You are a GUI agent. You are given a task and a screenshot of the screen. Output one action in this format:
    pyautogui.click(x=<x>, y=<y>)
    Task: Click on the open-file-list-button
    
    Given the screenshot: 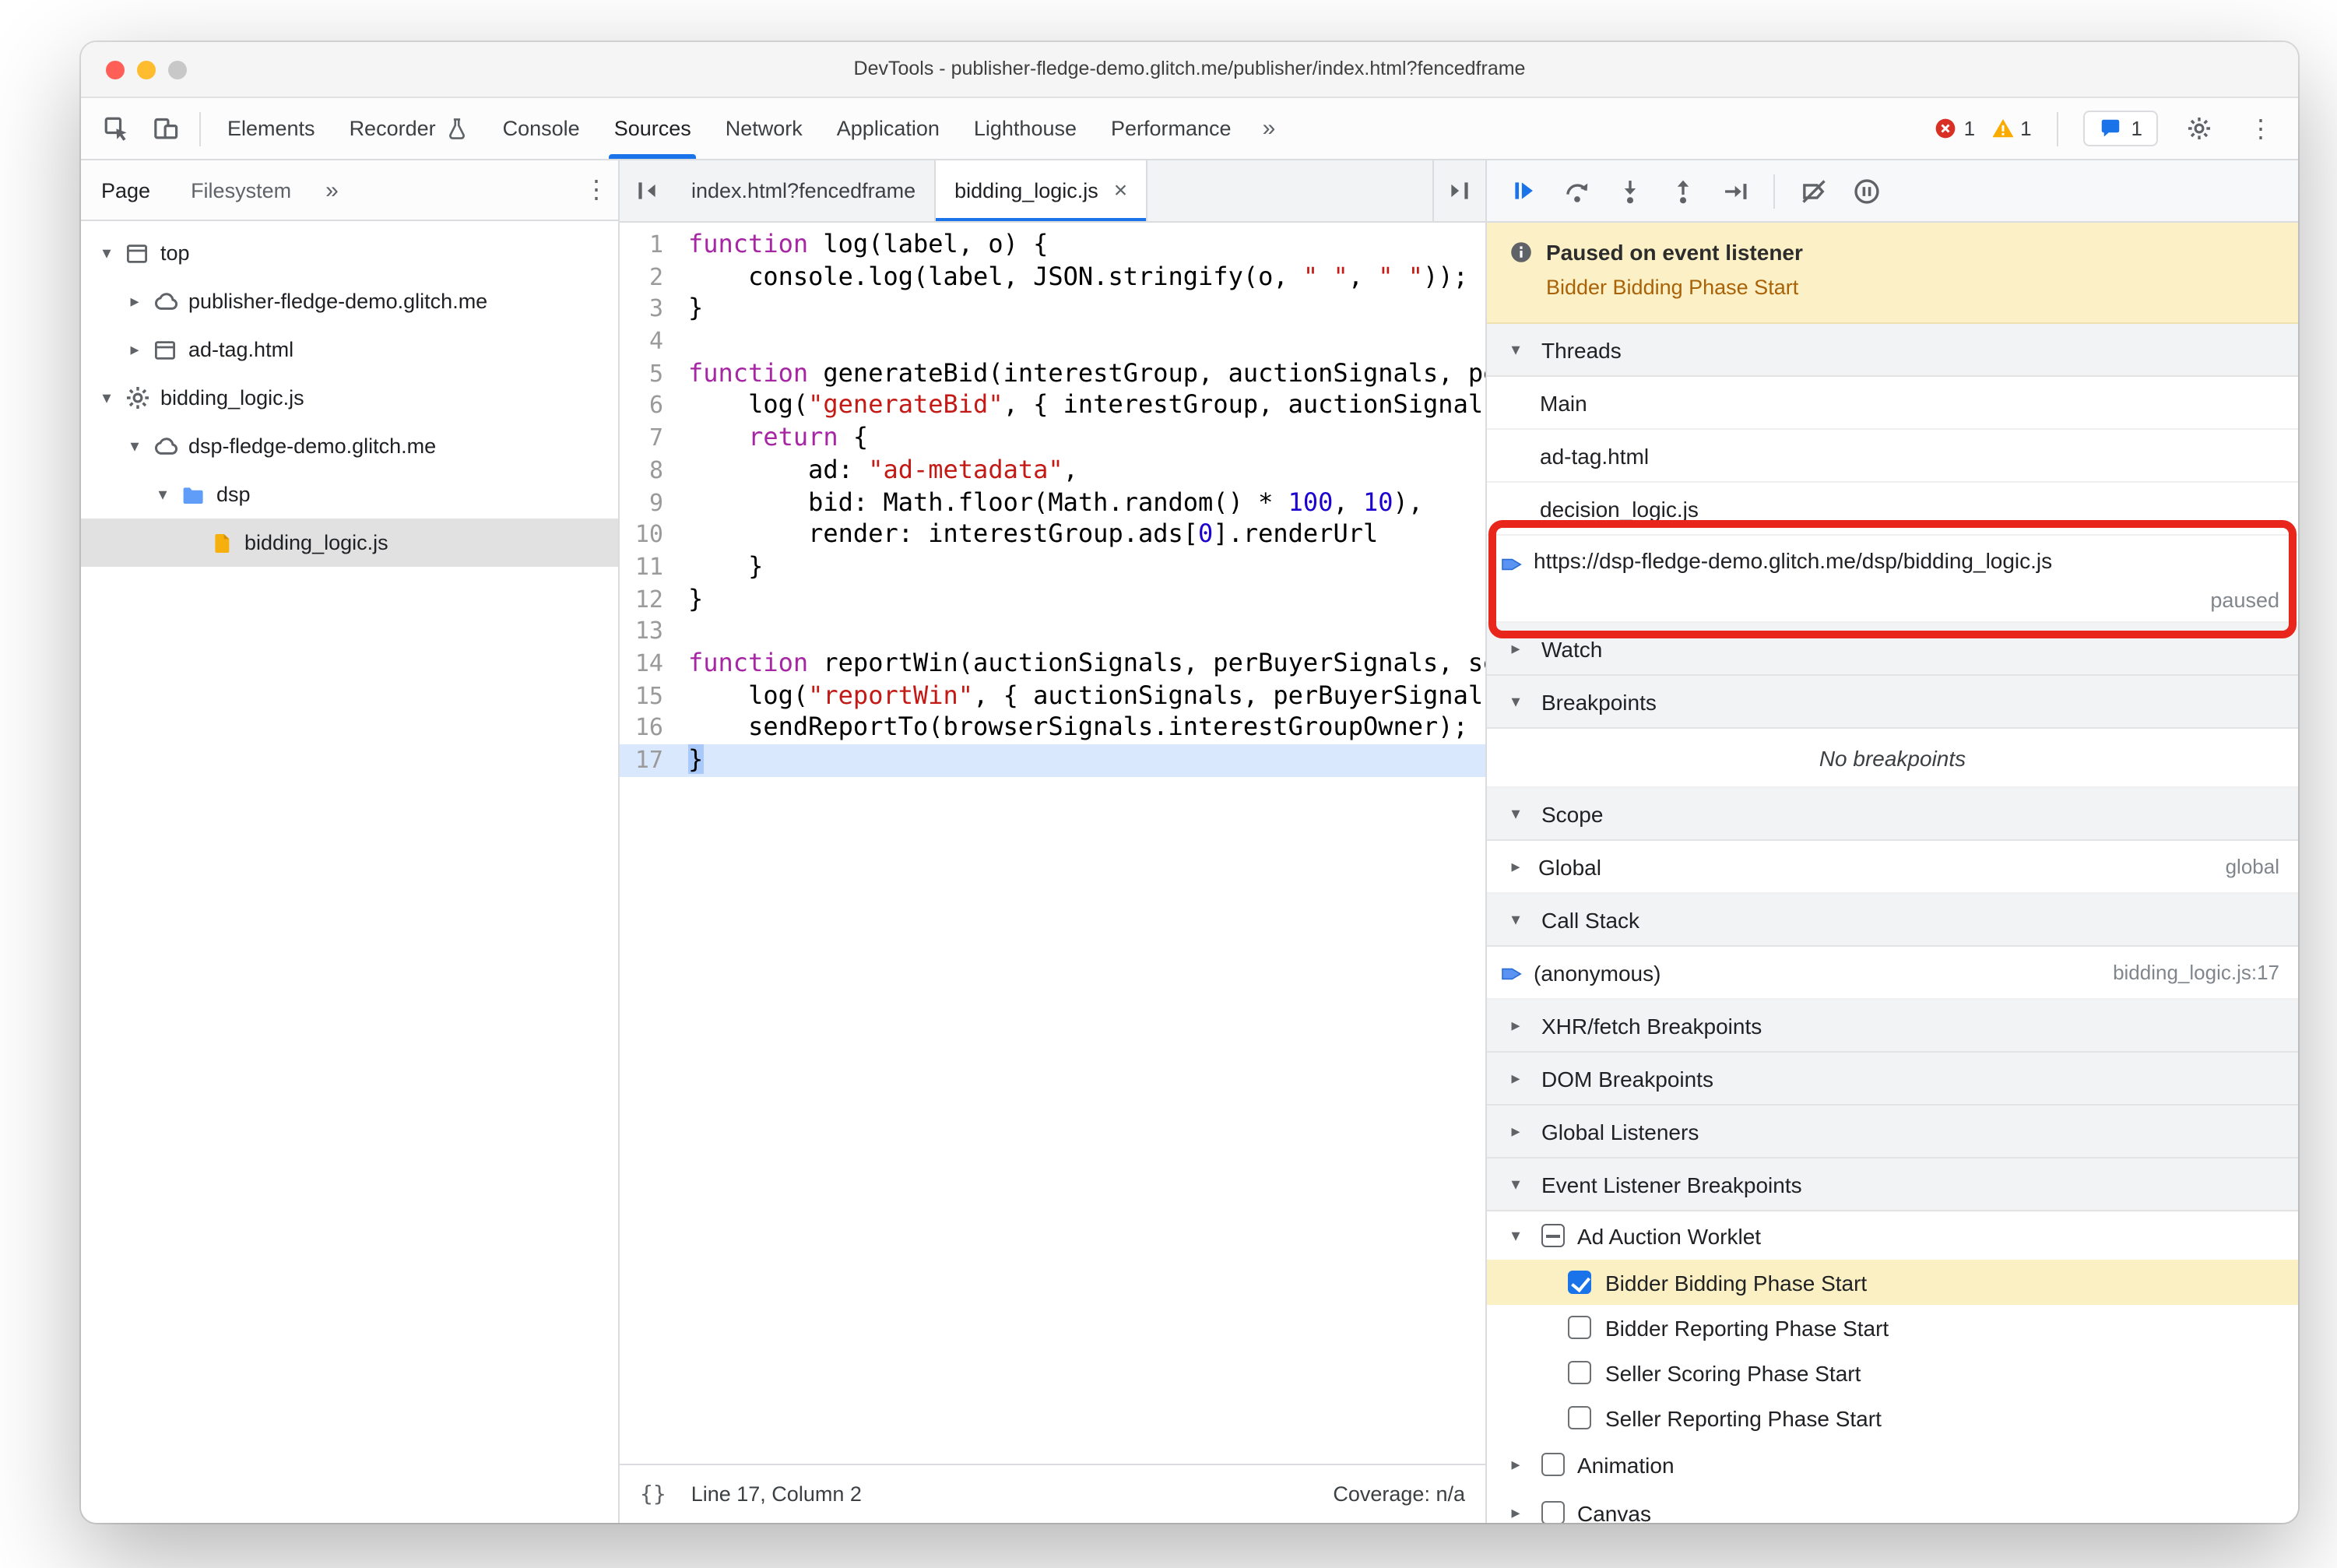 What is the action you would take?
    pyautogui.click(x=1459, y=190)
    